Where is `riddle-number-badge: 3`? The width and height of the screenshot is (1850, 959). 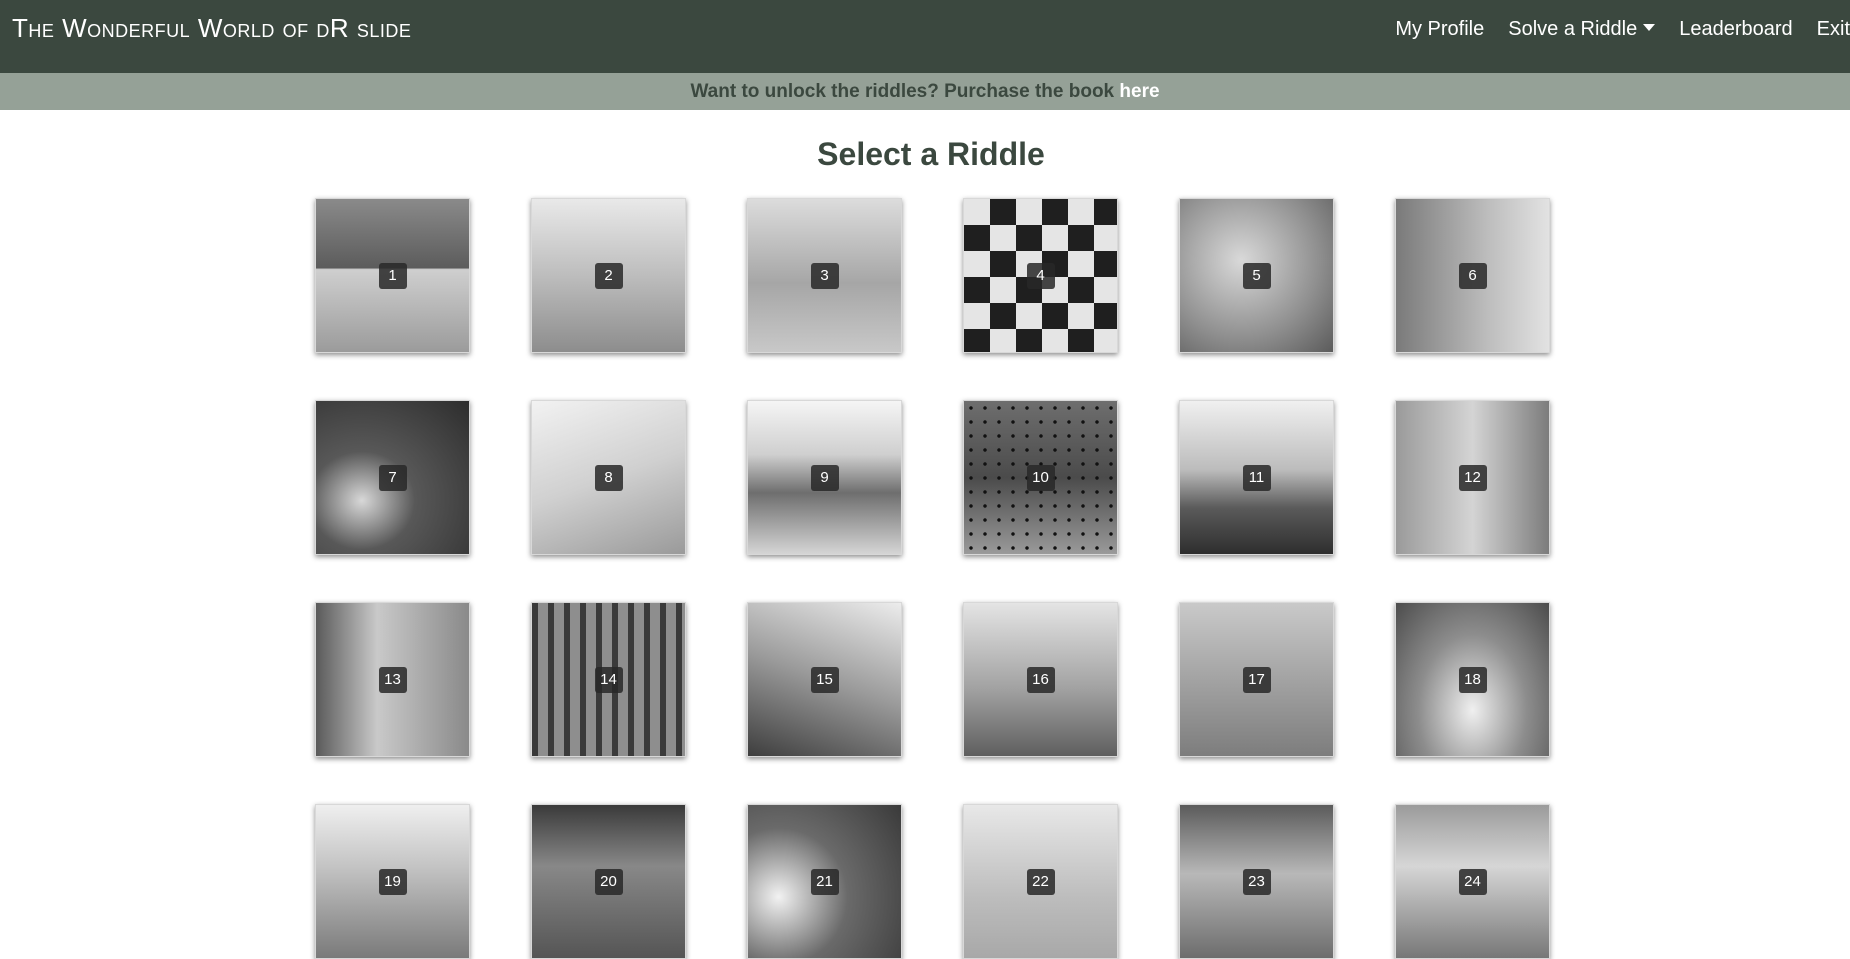 riddle-number-badge: 3 is located at coordinates (824, 275).